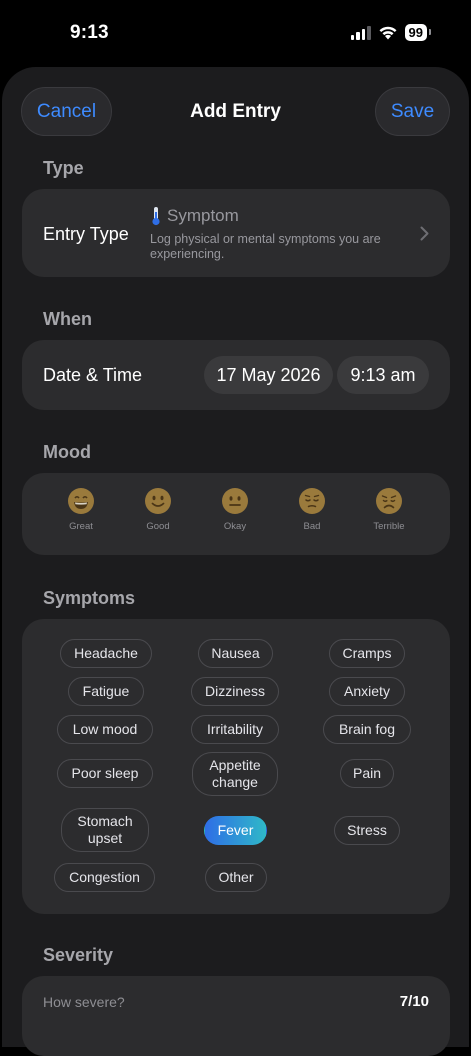  Describe the element at coordinates (78, 955) in the screenshot. I see `severity-section-label: Severity` at that location.